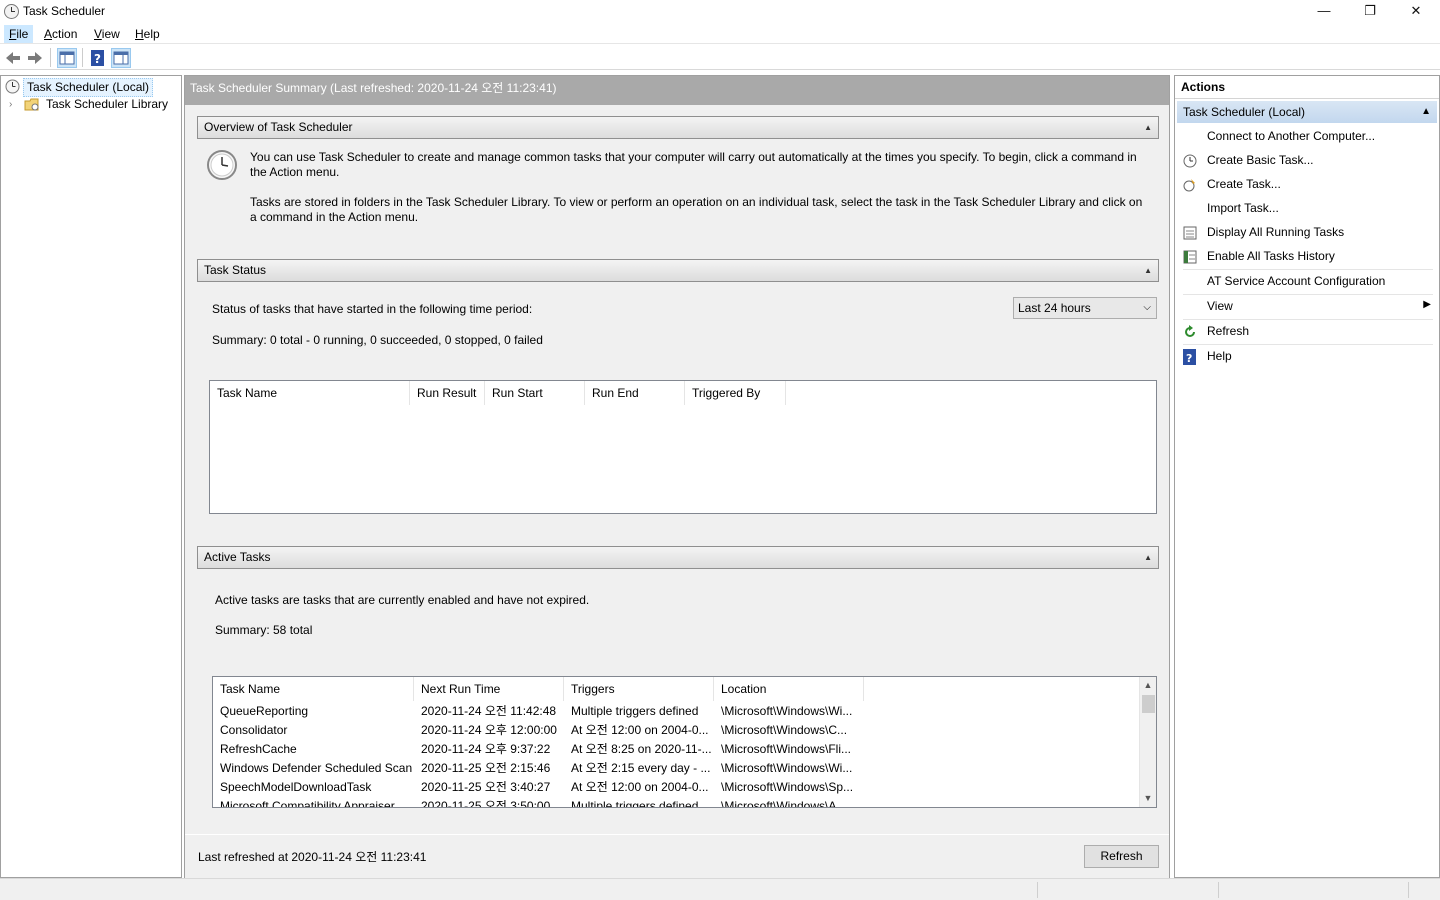 This screenshot has height=900, width=1440. What do you see at coordinates (635, 393) in the screenshot?
I see `column-header: Run End` at bounding box center [635, 393].